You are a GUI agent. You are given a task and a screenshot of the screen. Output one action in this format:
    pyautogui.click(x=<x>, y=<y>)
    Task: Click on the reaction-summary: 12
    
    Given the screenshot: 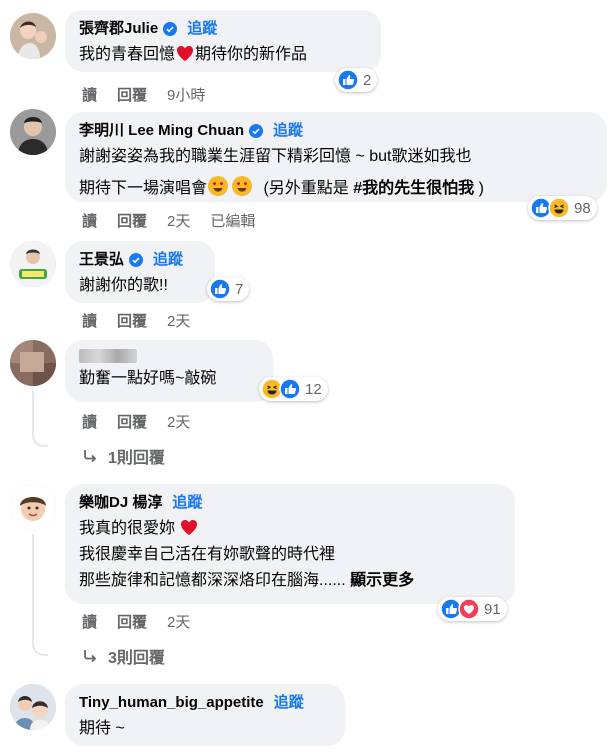 What is the action you would take?
    pyautogui.click(x=293, y=389)
    